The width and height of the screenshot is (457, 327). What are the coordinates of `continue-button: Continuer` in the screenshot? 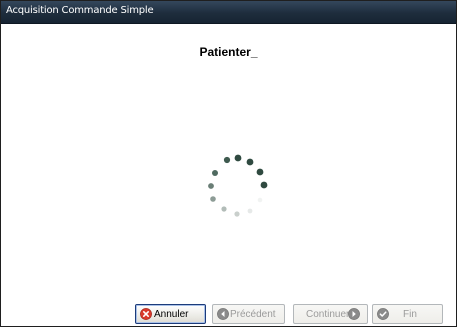 It's located at (330, 314).